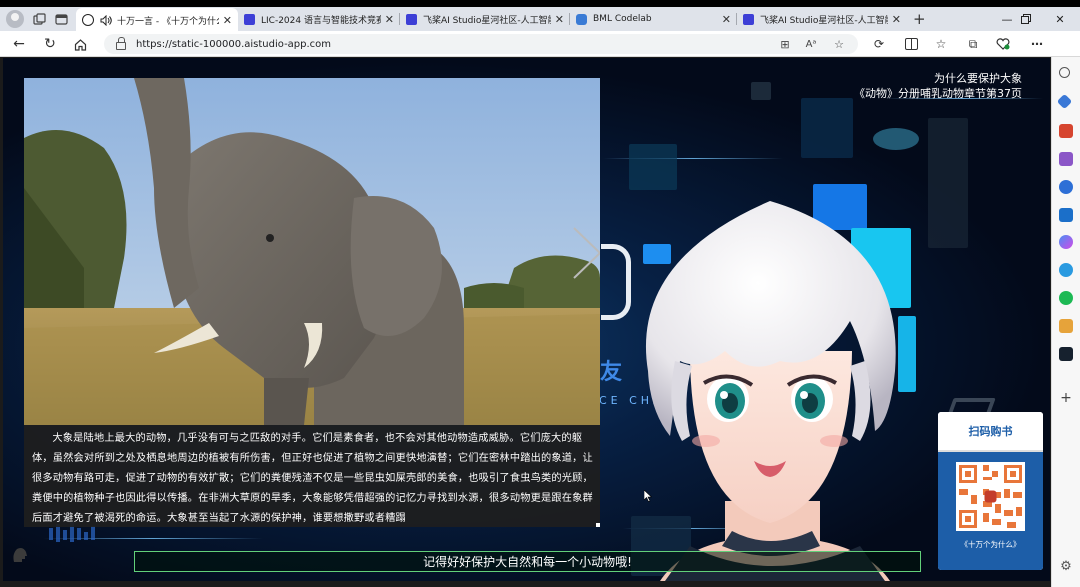 The width and height of the screenshot is (1080, 587). What do you see at coordinates (941, 44) in the screenshot?
I see `favorites-icon: ☆` at bounding box center [941, 44].